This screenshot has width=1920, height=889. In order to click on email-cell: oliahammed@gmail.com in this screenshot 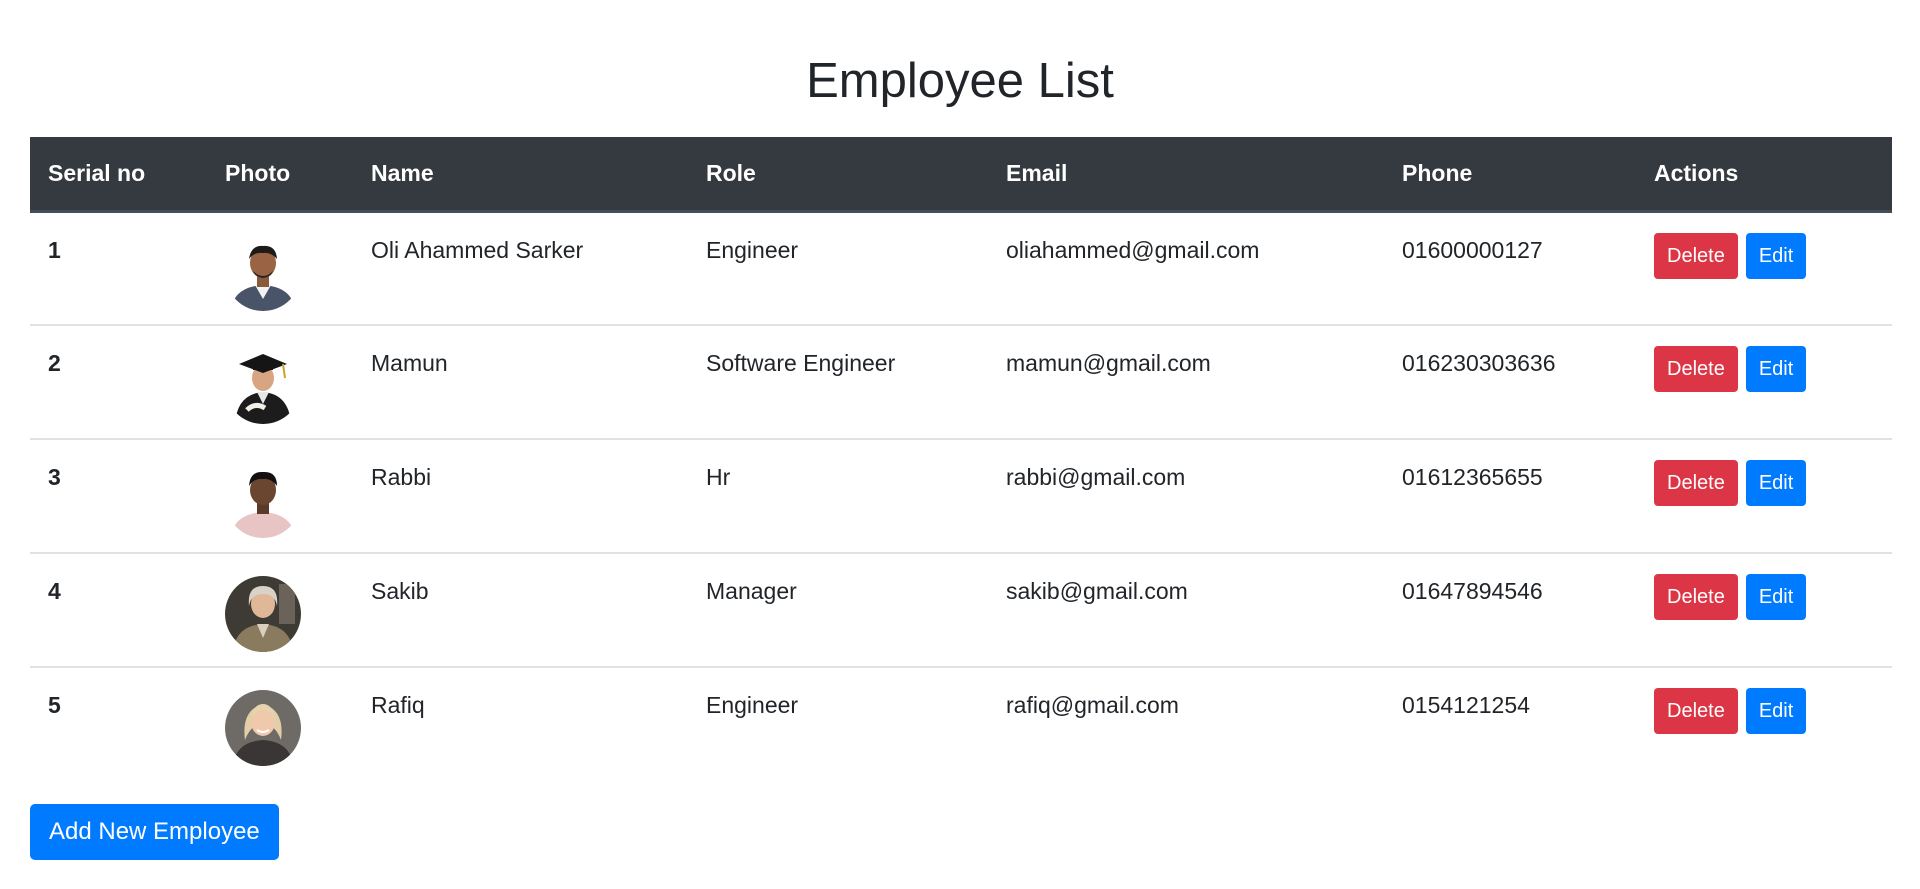, I will do `click(1186, 268)`.